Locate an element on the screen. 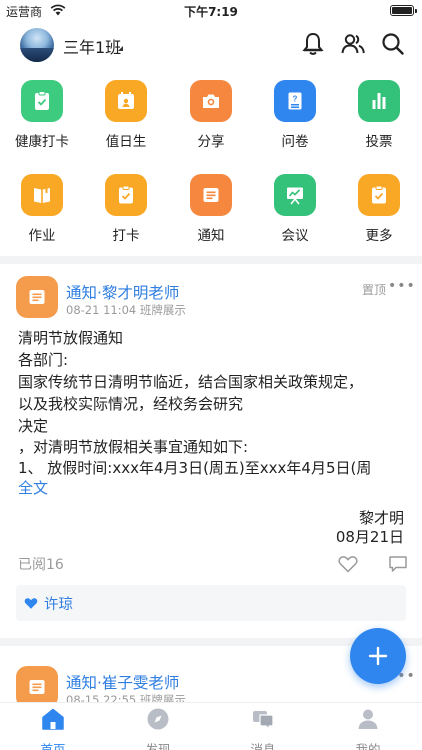 This screenshot has height=750, width=422. grid-item-meeting: 会议 is located at coordinates (295, 209).